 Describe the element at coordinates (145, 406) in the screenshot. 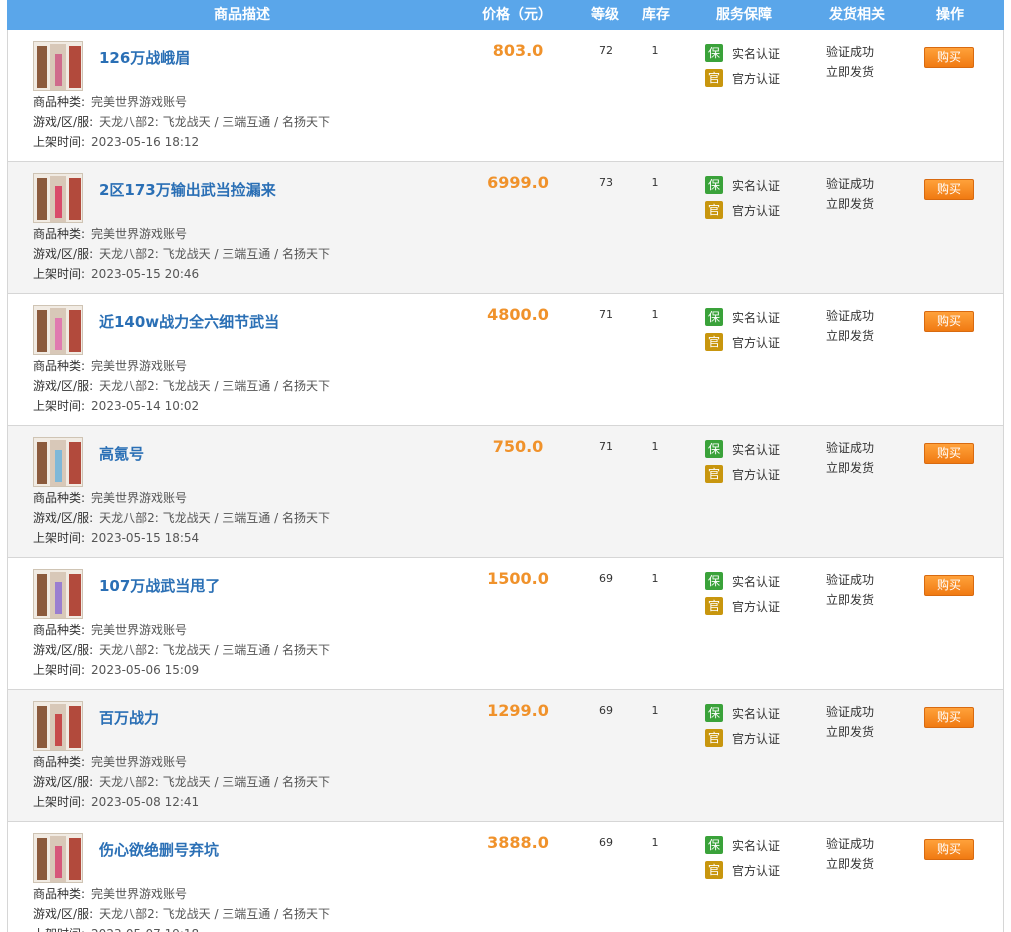

I see `listed-value: 2023-05-14 10:02` at that location.